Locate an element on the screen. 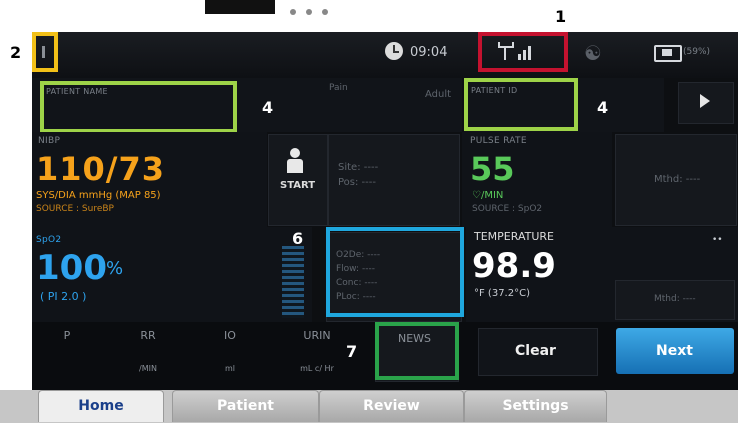 The height and width of the screenshot is (423, 738). patient-type: Adult is located at coordinates (438, 94).